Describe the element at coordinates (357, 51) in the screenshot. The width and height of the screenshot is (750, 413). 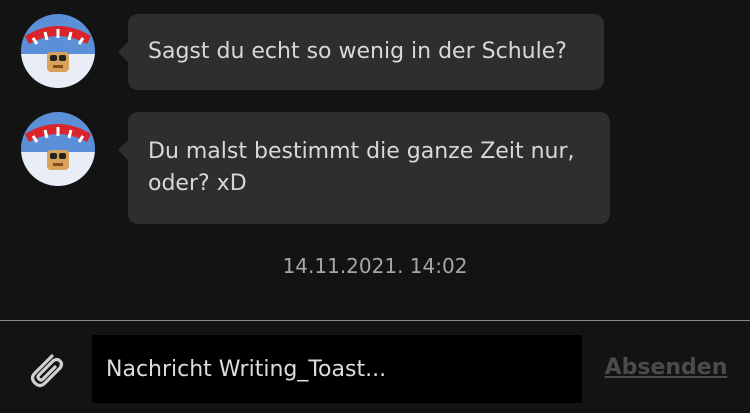
I see `message-text: Sagst du echt so wenig in der Schule?` at that location.